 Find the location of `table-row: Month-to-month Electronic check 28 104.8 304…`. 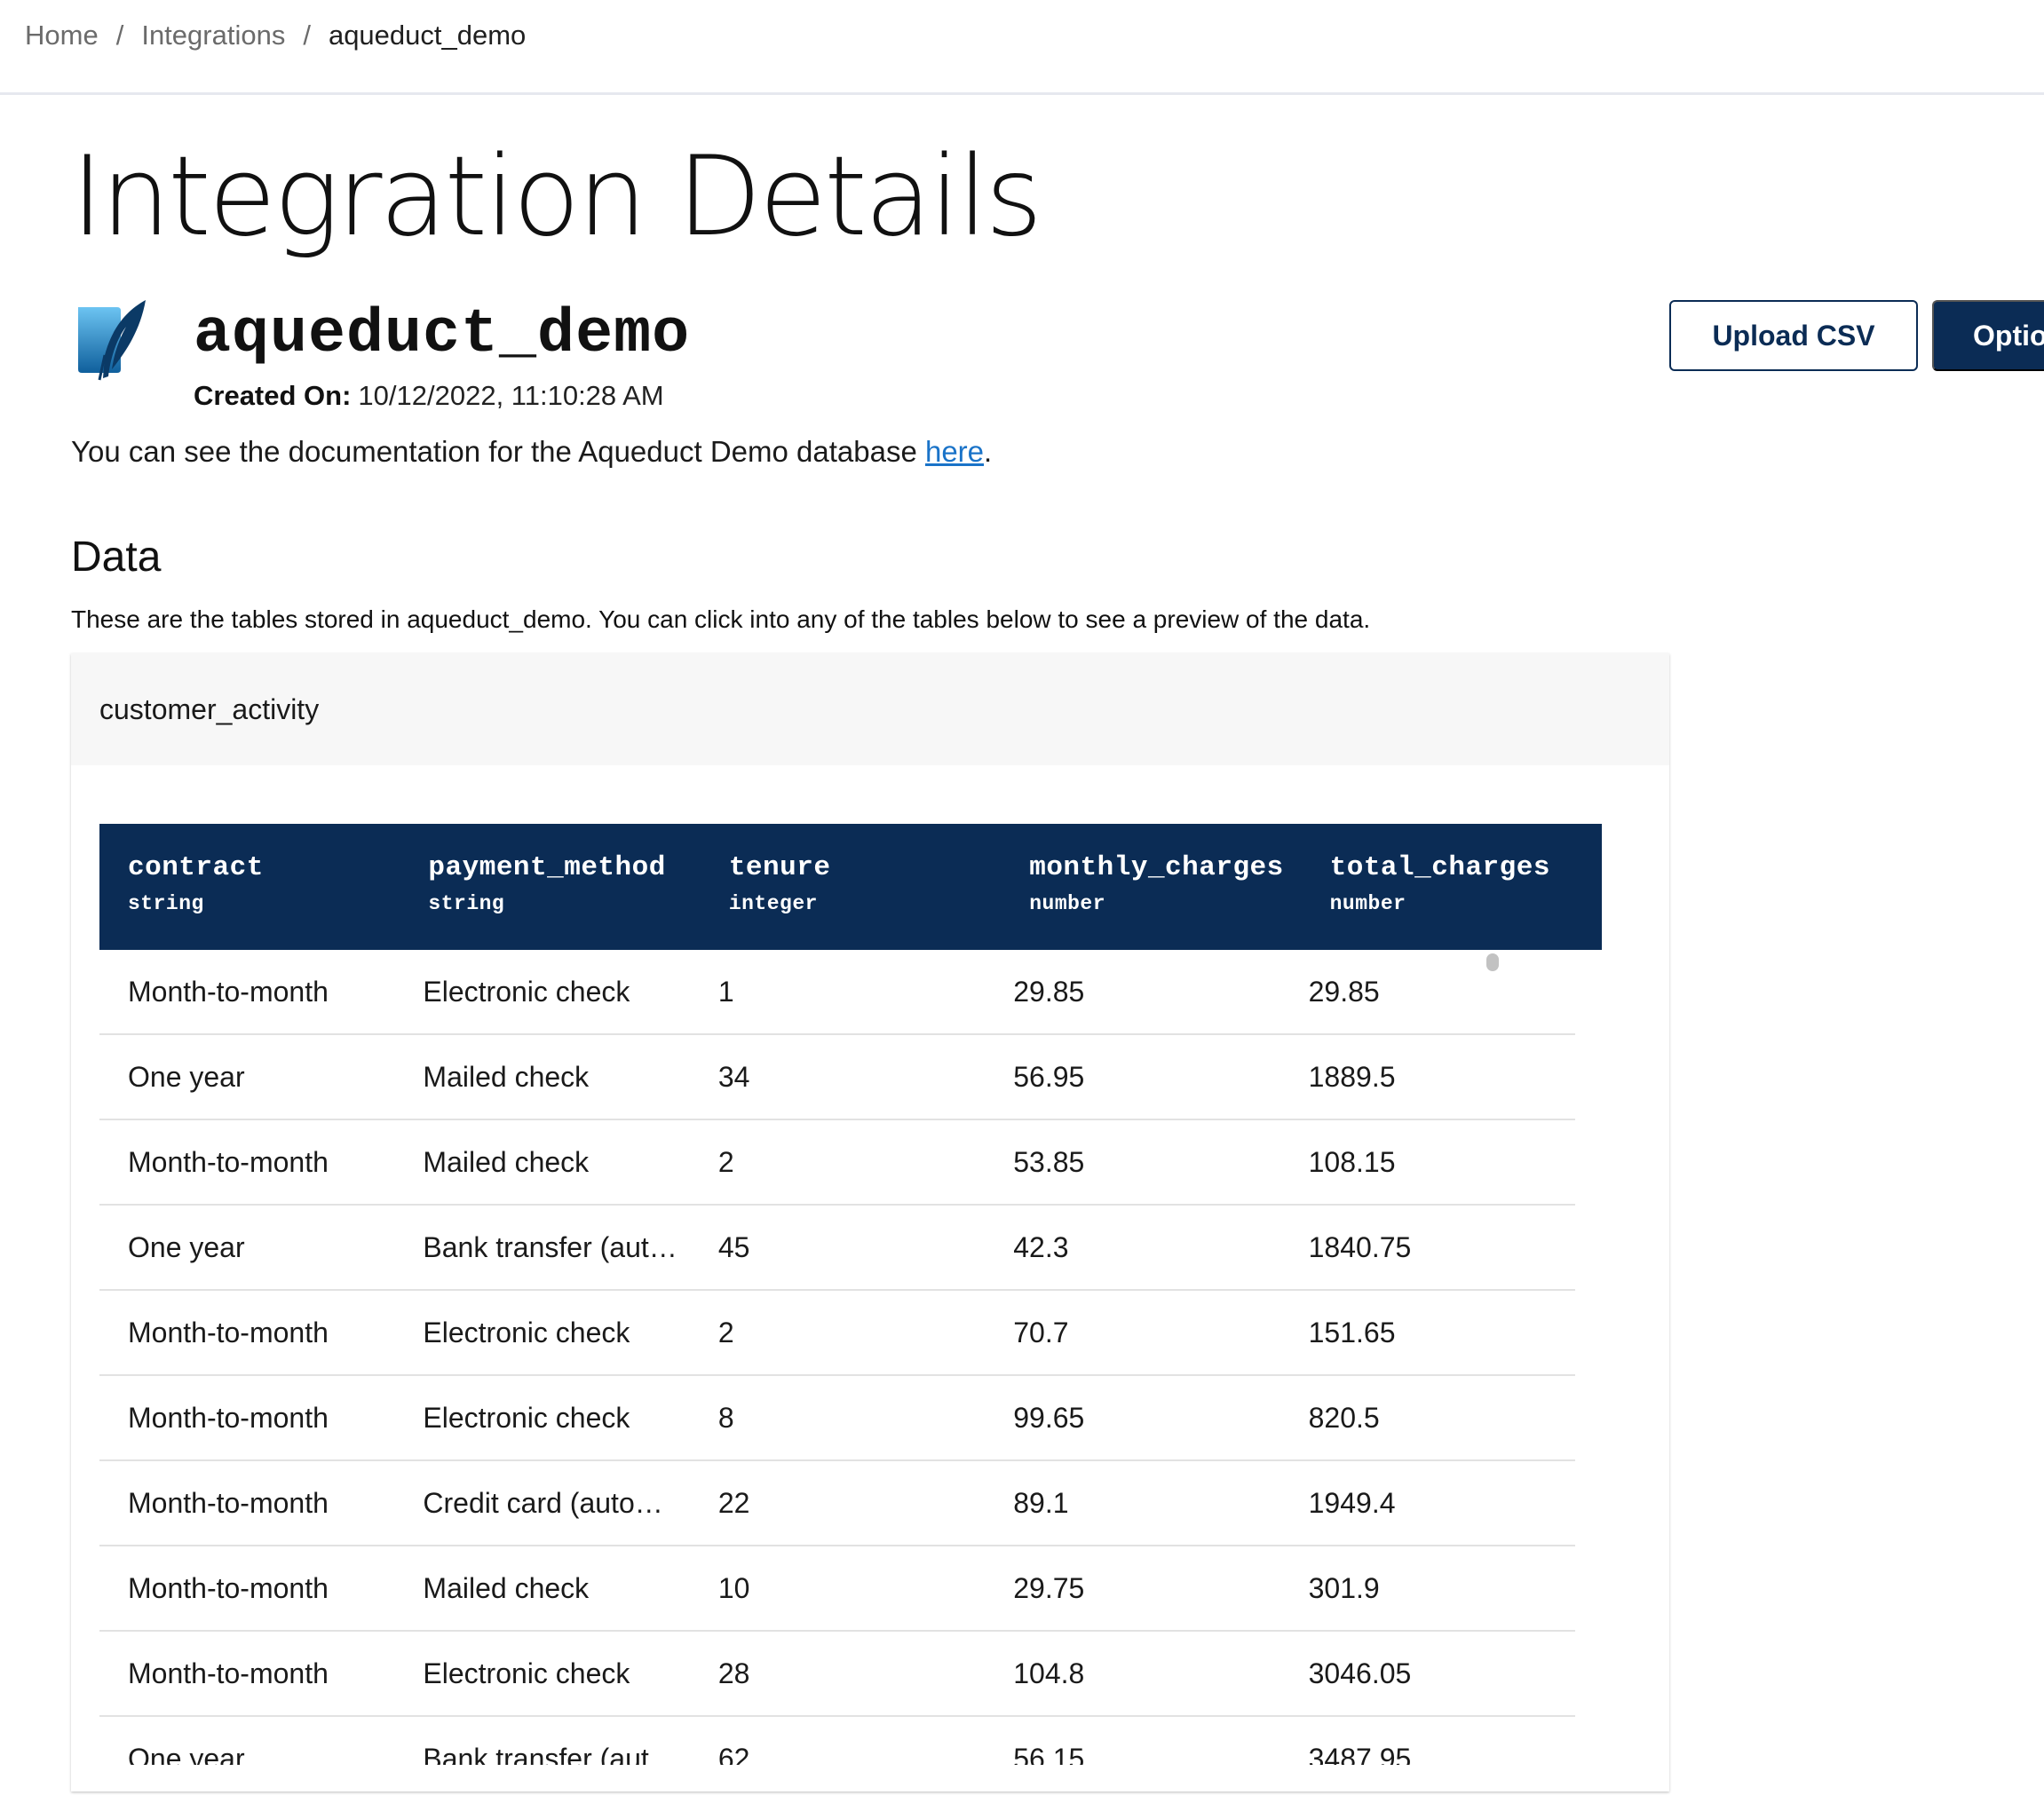

table-row: Month-to-month Electronic check 28 104.8 304… is located at coordinates (837, 1674).